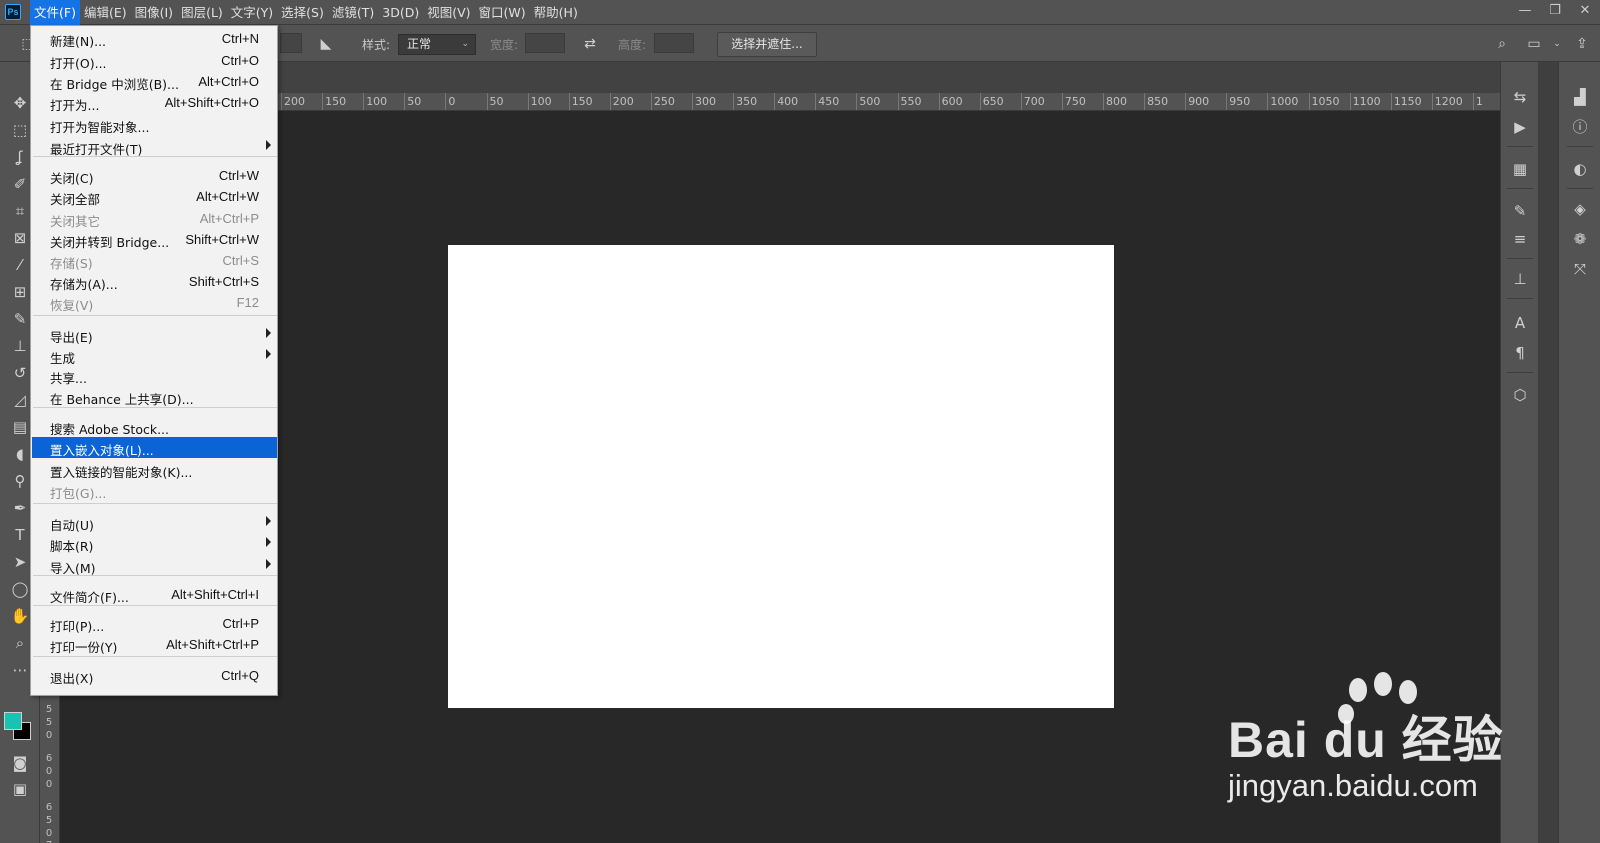 This screenshot has width=1600, height=843. I want to click on brushes-icon: ✎, so click(1520, 211).